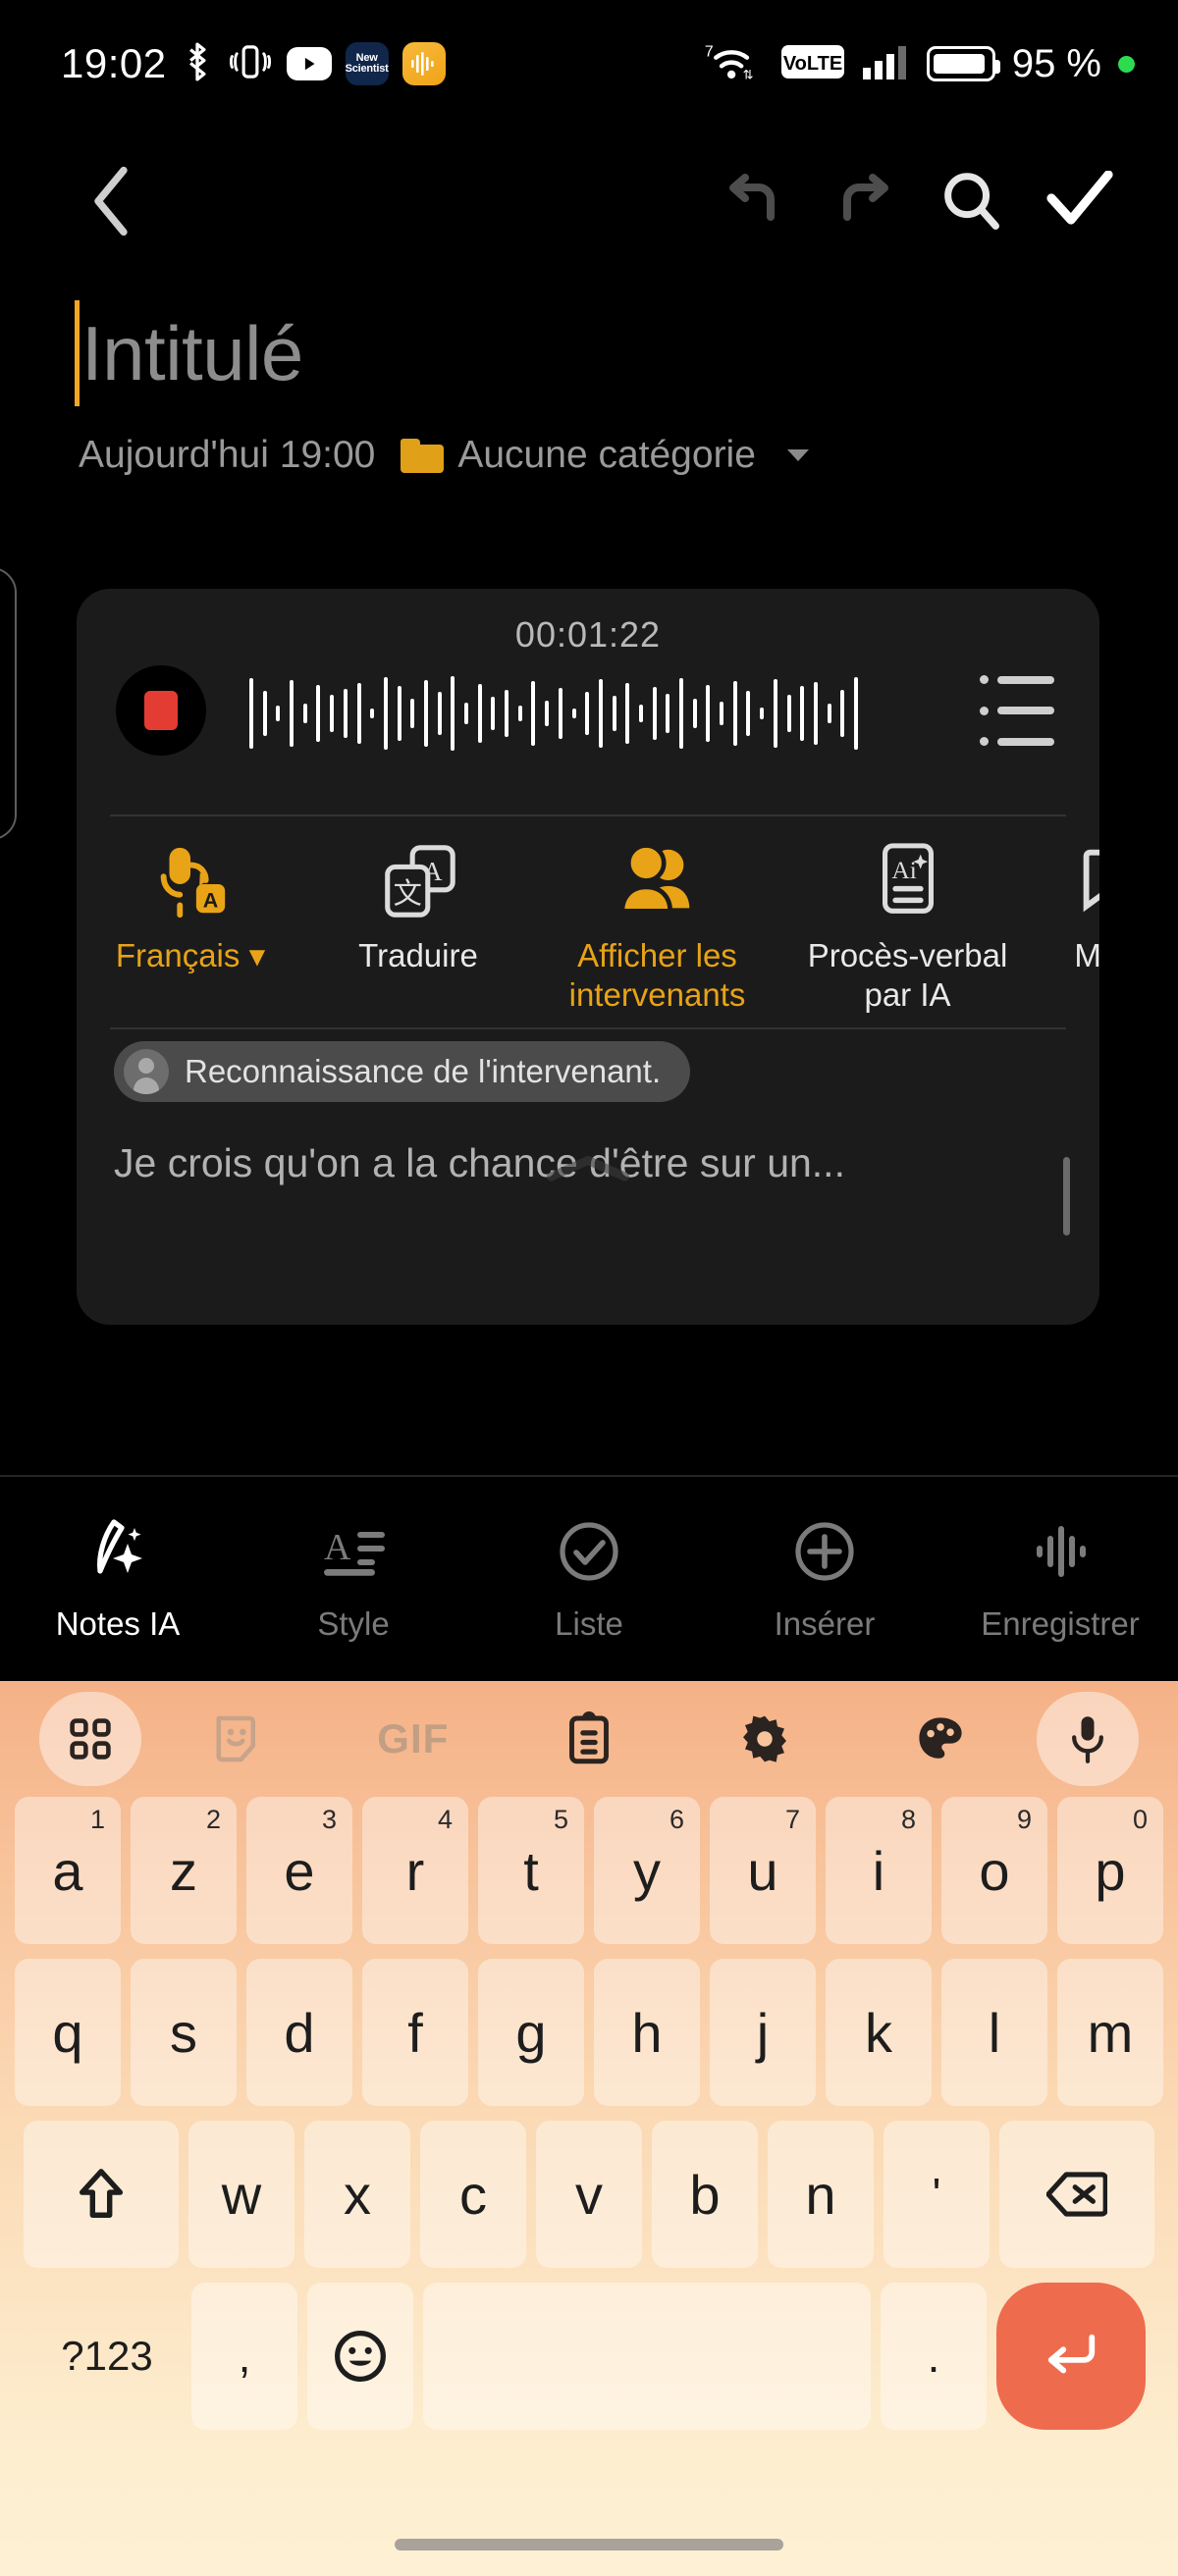 The image size is (1178, 2576). What do you see at coordinates (402, 1071) in the screenshot?
I see `speaker-badge: Reconnaissance de l'intervenant.` at bounding box center [402, 1071].